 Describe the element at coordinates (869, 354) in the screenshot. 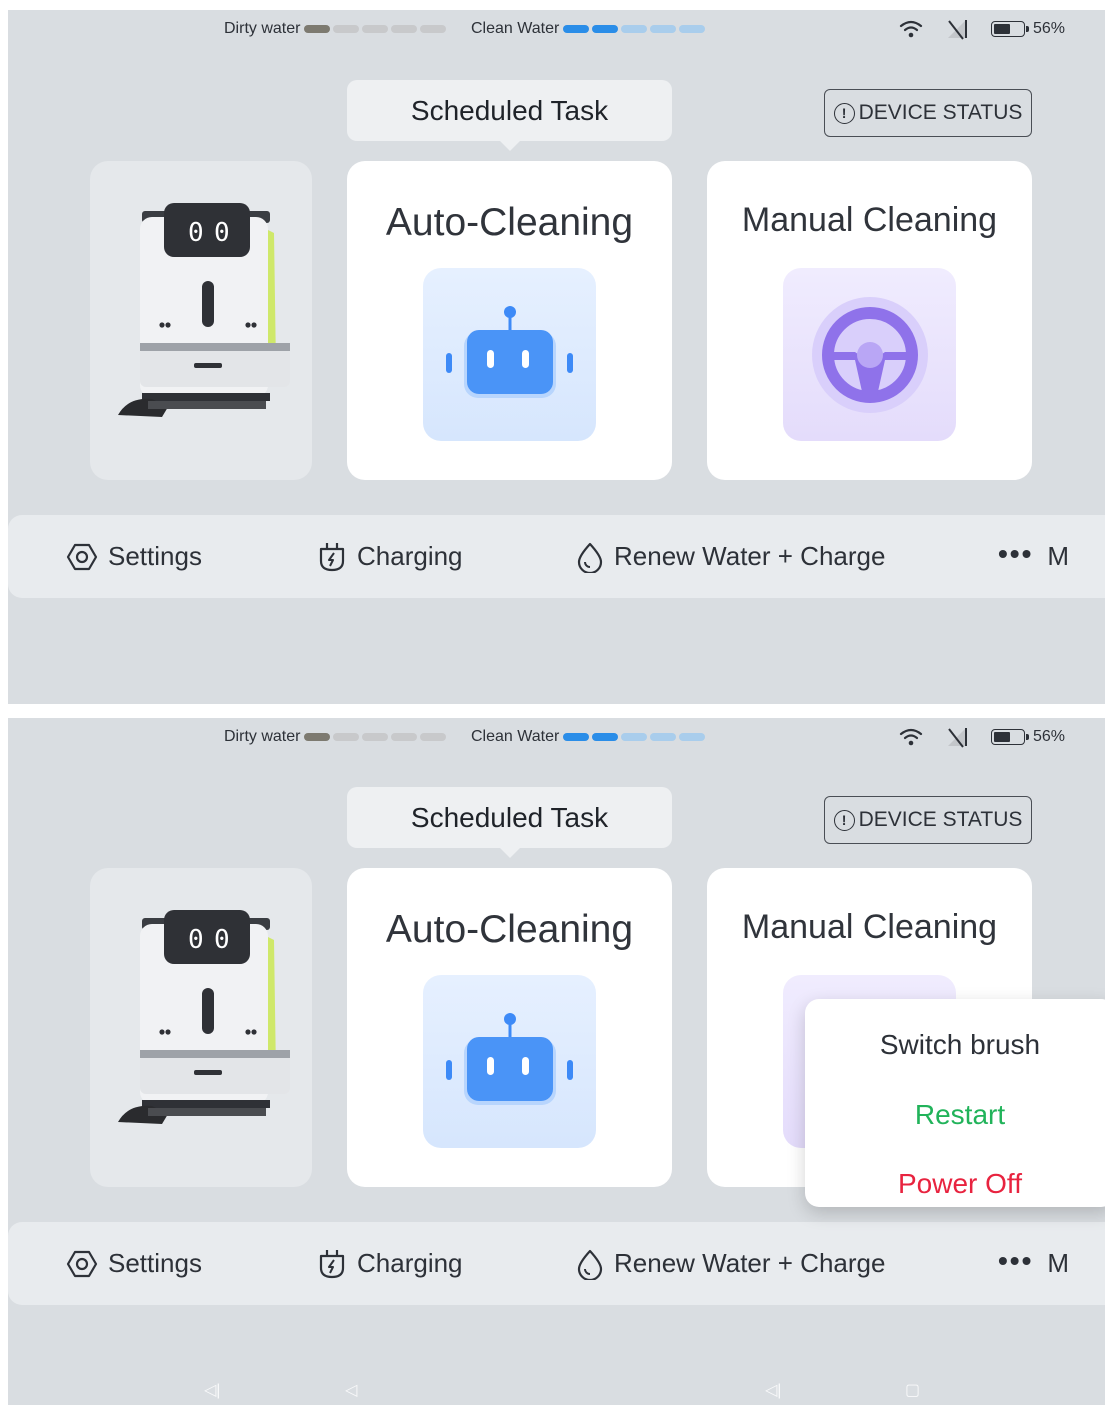

I see `manual-cleaning-tile` at that location.